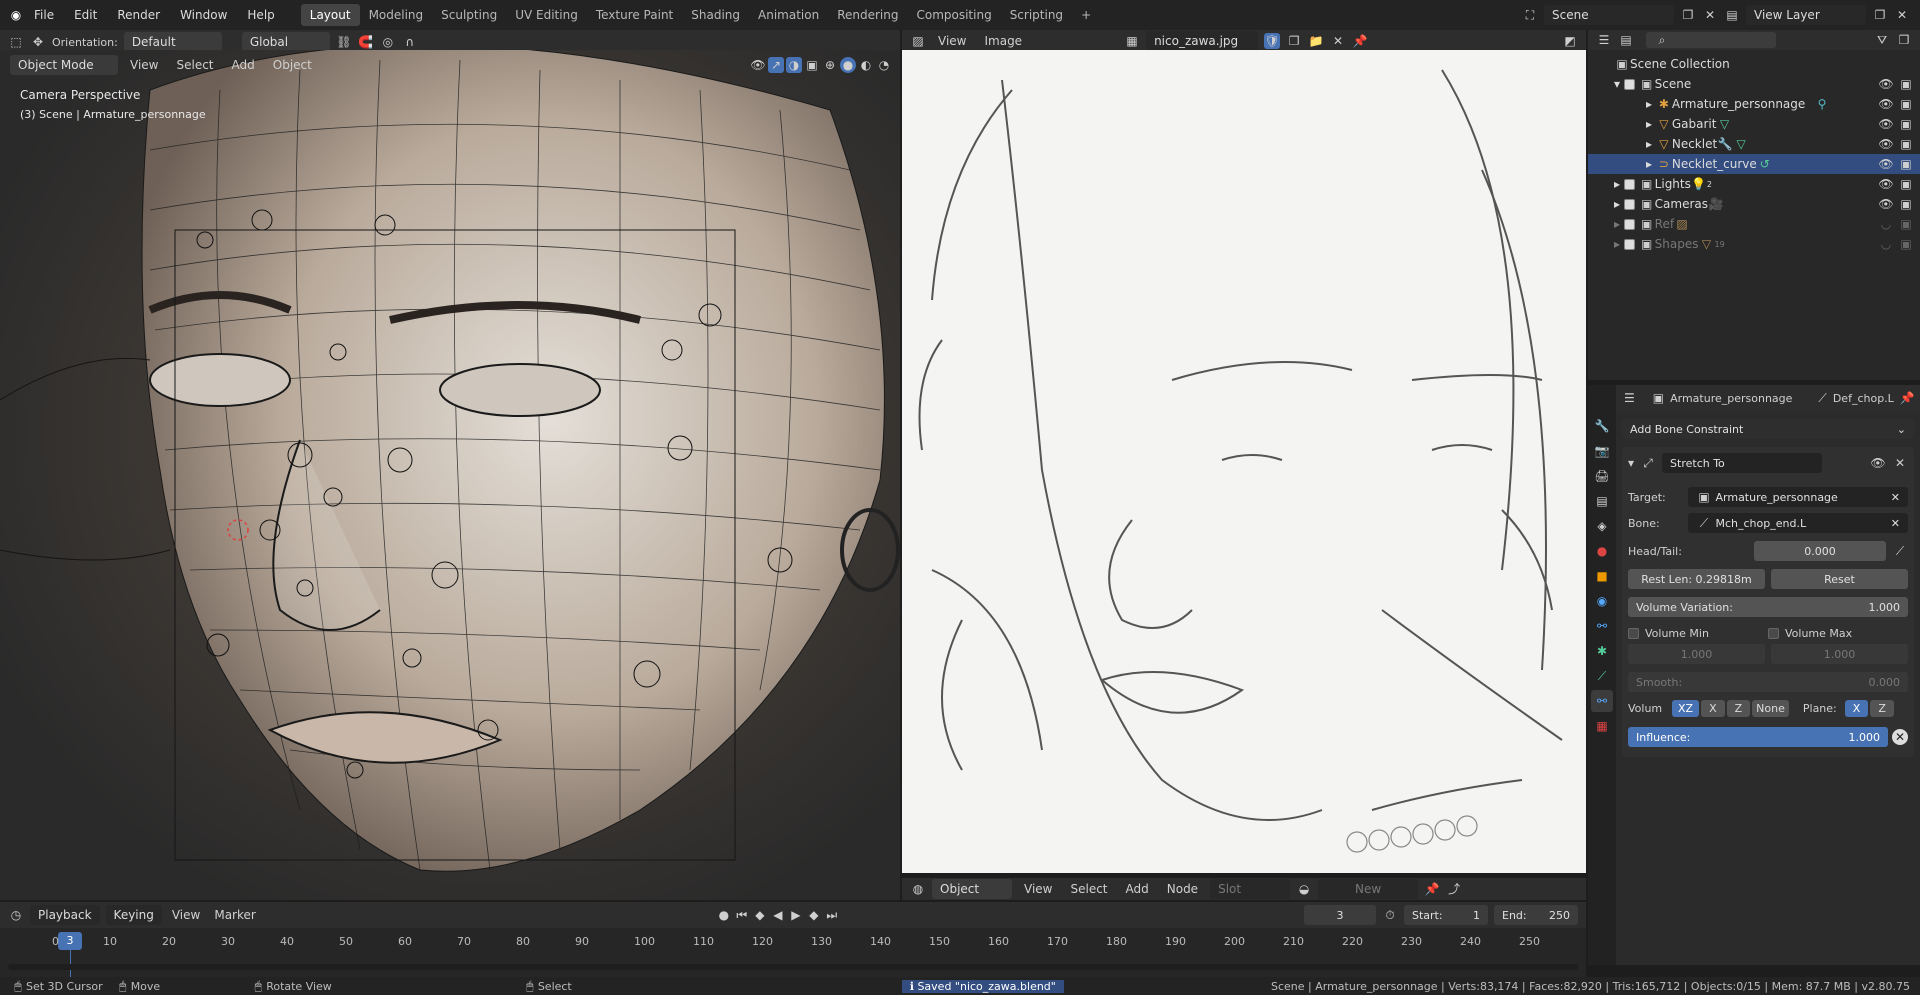 This screenshot has height=995, width=1920. I want to click on bone-constraints-tab-icon: ⚯, so click(1602, 701).